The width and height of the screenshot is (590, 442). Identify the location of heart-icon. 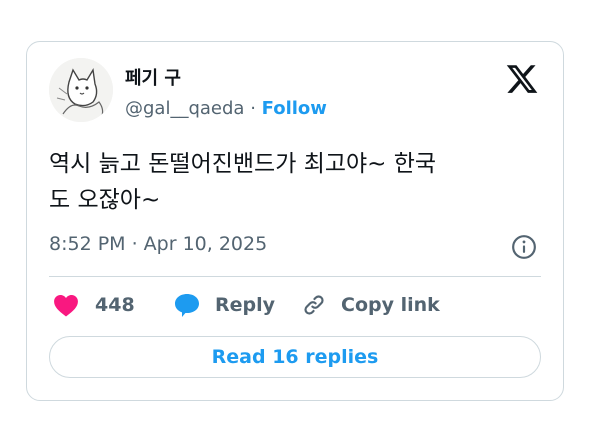
(66, 306).